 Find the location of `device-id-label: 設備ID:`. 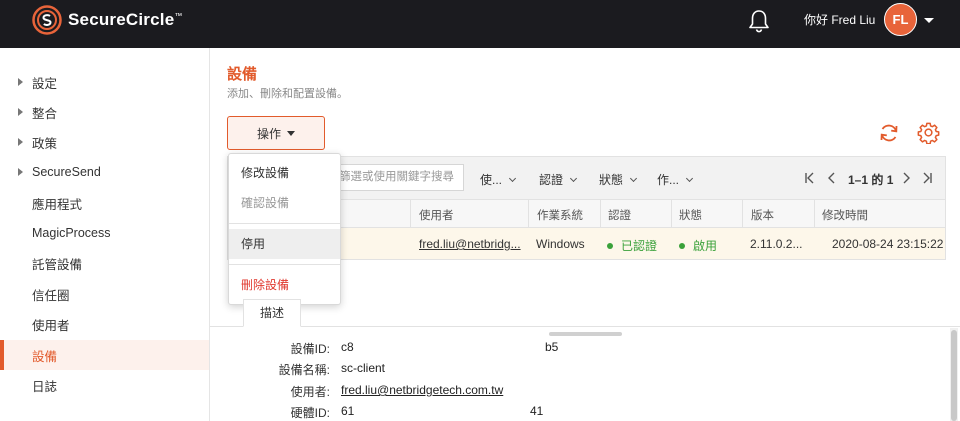

device-id-label: 設備ID: is located at coordinates (310, 349).